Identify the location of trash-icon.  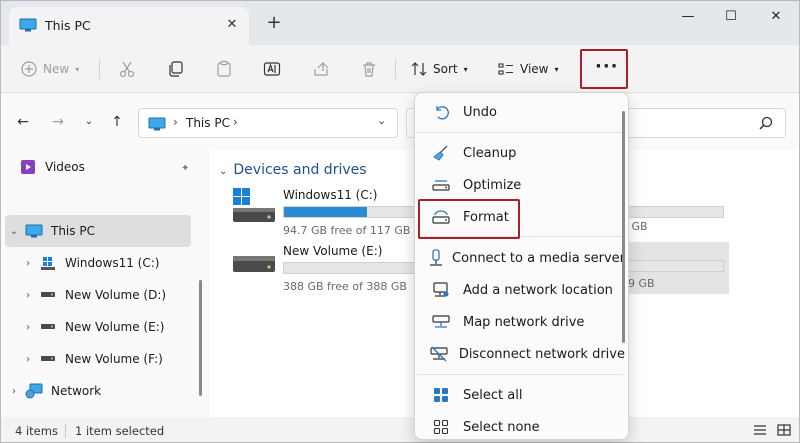
(369, 69).